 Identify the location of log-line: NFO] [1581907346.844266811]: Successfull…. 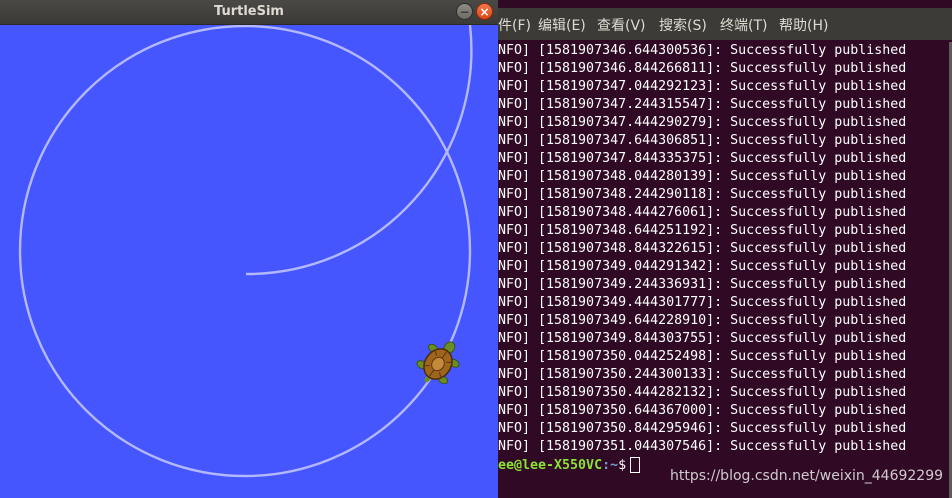
(702, 68).